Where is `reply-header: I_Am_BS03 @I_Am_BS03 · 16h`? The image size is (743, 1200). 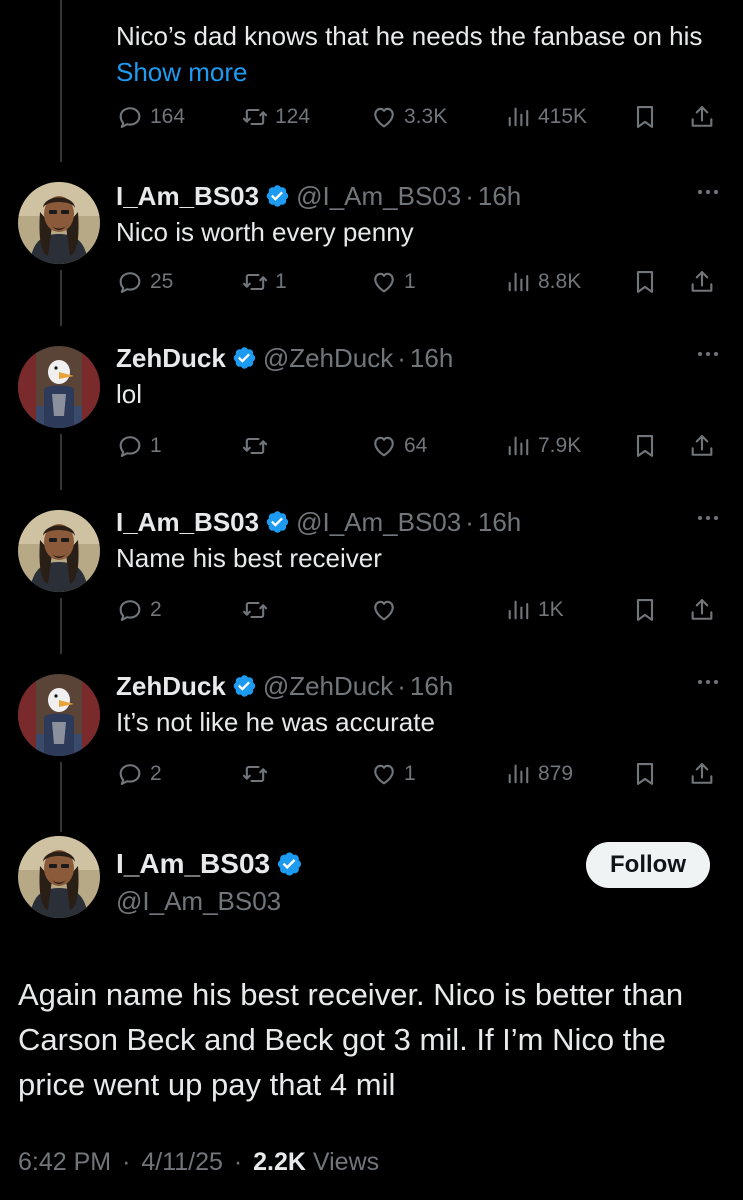 reply-header: I_Am_BS03 @I_Am_BS03 · 16h is located at coordinates (419, 196).